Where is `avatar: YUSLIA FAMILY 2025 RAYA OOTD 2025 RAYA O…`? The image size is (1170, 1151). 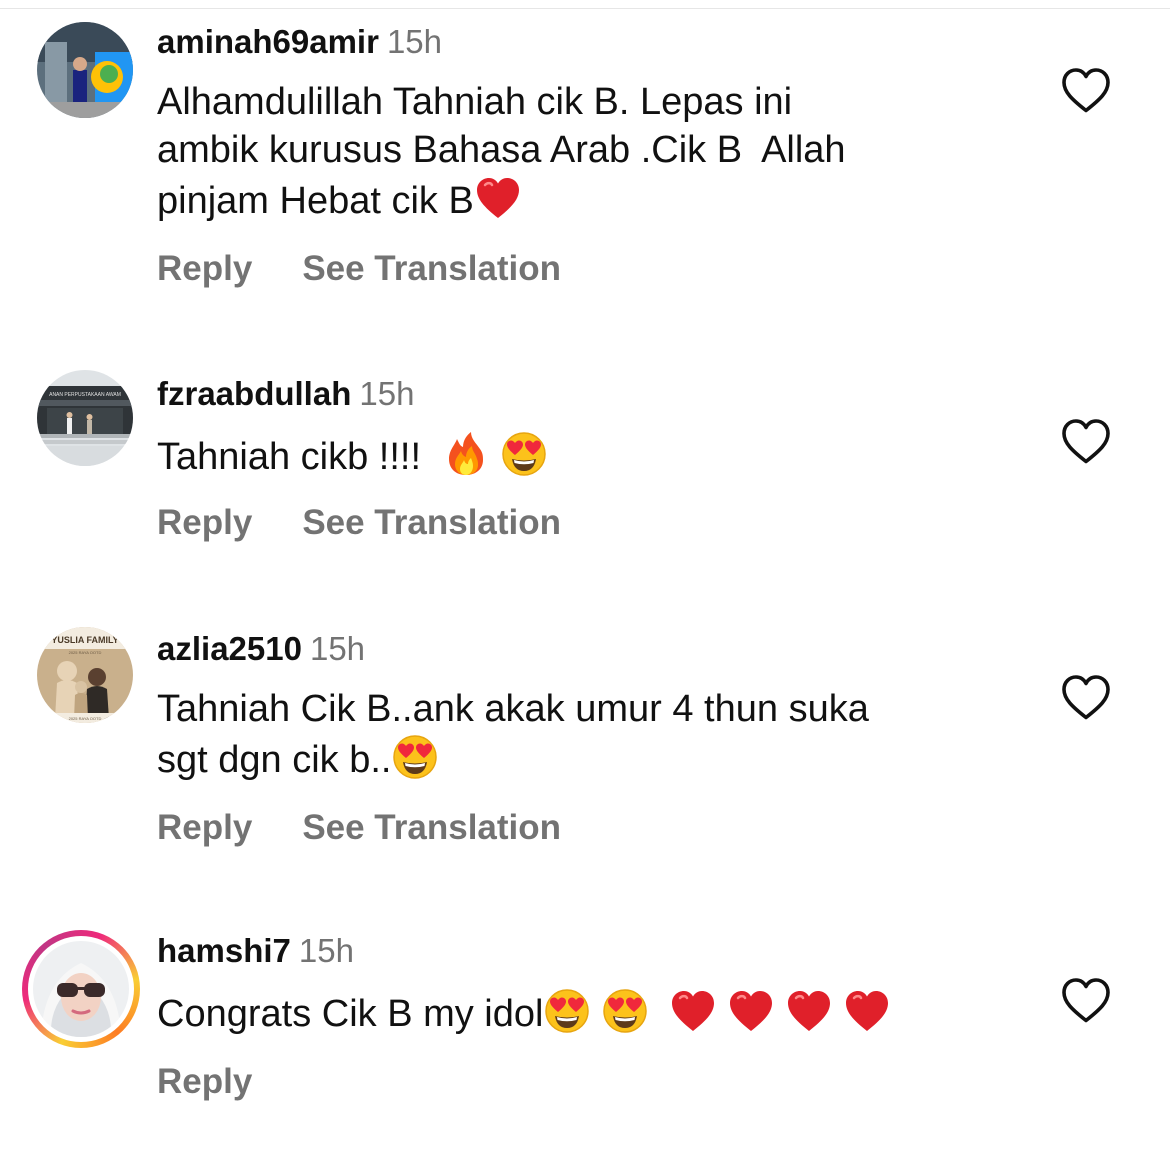
avatar: YUSLIA FAMILY 2025 RAYA OOTD 2025 RAYA O… is located at coordinates (85, 675).